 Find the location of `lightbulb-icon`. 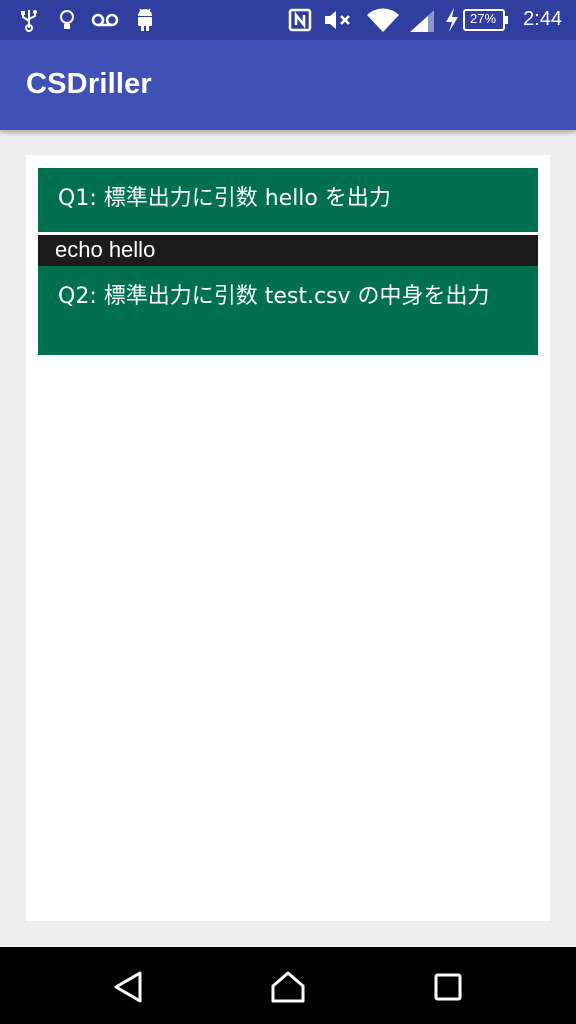

lightbulb-icon is located at coordinates (67, 19).